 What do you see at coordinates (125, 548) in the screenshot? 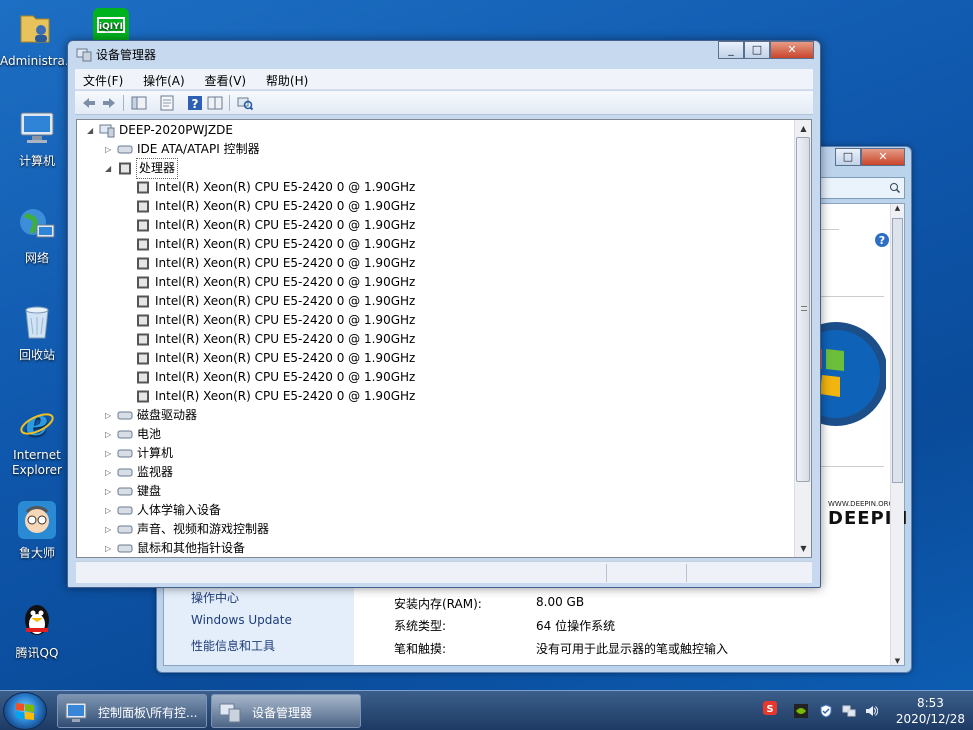
I see `mouse-icon` at bounding box center [125, 548].